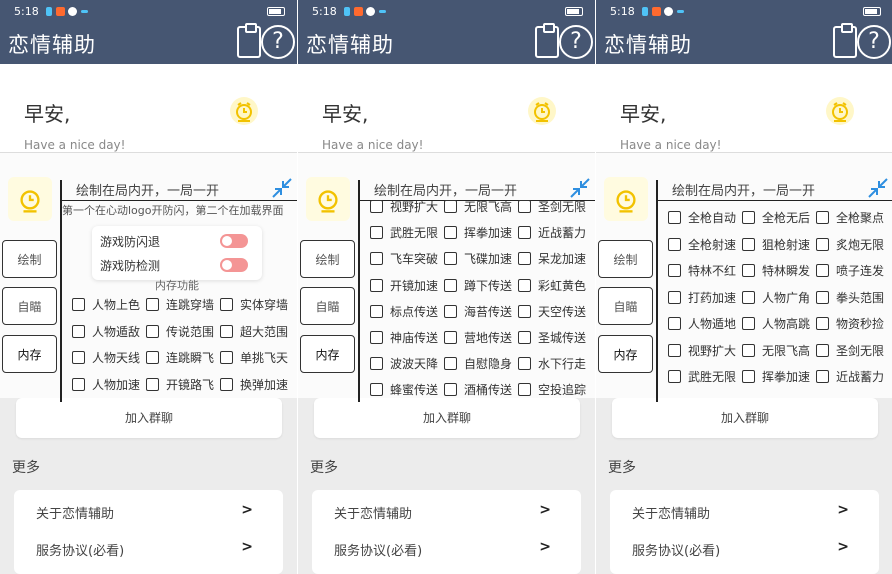 The width and height of the screenshot is (892, 574). I want to click on greeting-subtext: Have a nice day!, so click(75, 145).